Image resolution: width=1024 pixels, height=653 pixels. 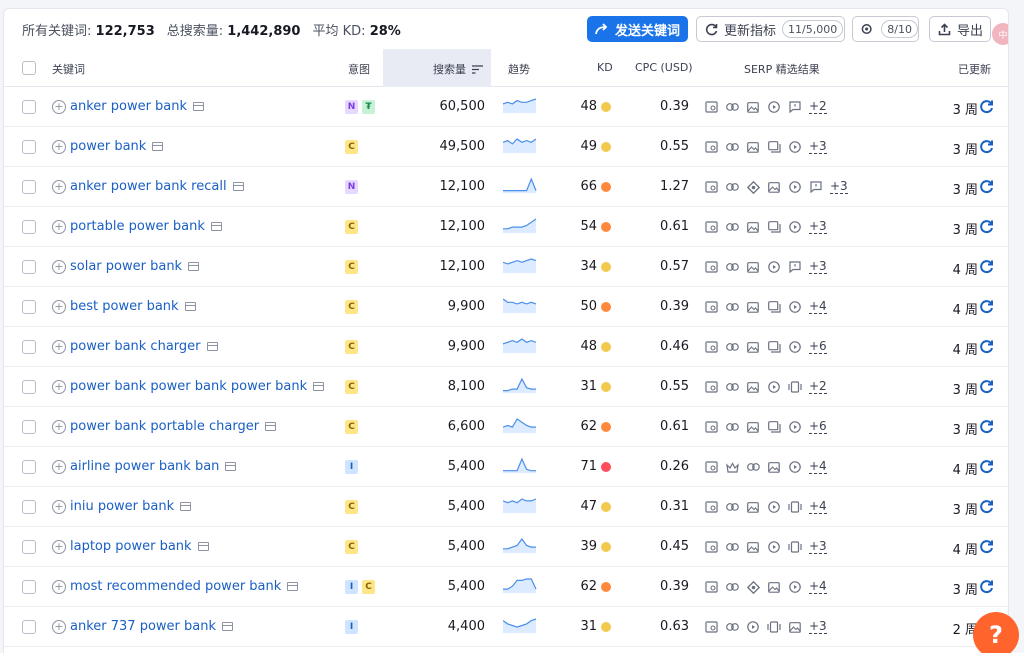 What do you see at coordinates (173, 426) in the screenshot?
I see `keyword-link: power bank portable charger` at bounding box center [173, 426].